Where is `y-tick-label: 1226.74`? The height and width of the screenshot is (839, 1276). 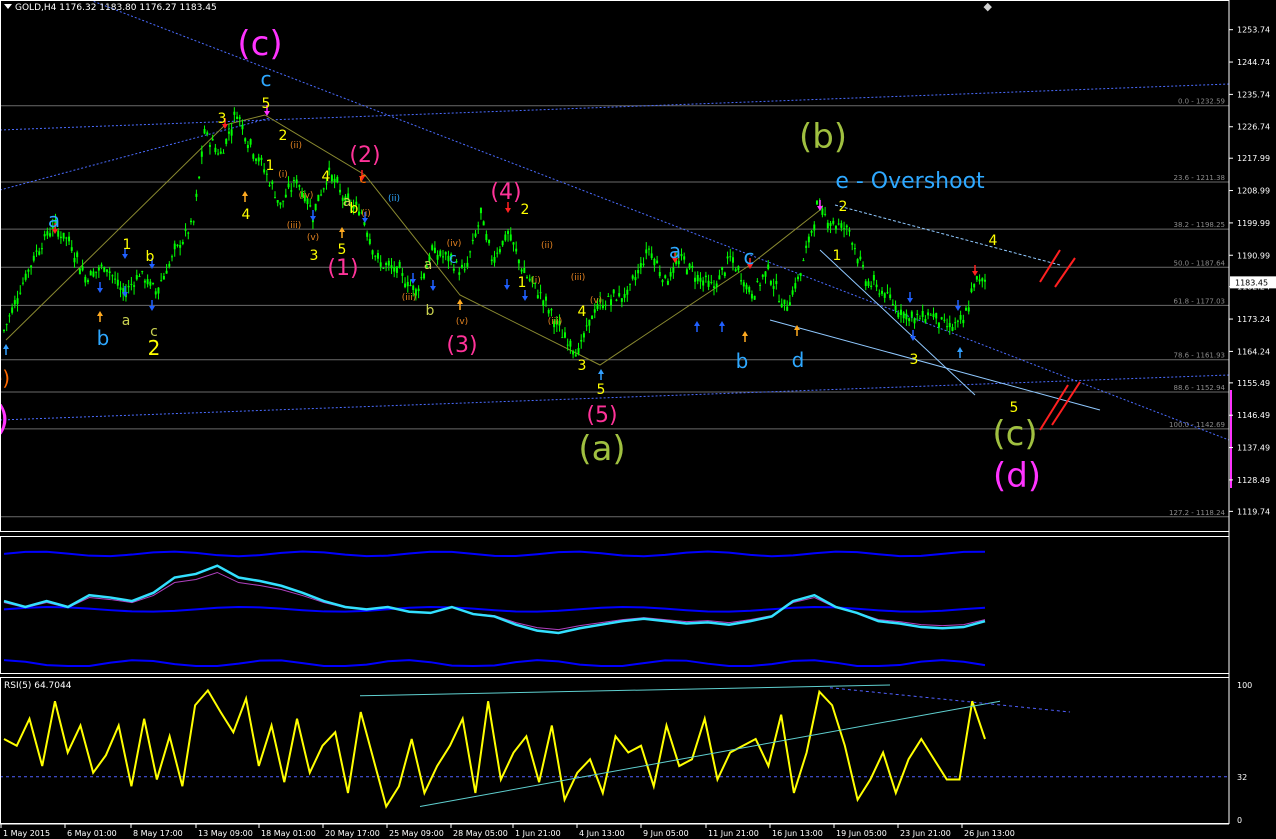
y-tick-label: 1226.74 is located at coordinates (1253, 127).